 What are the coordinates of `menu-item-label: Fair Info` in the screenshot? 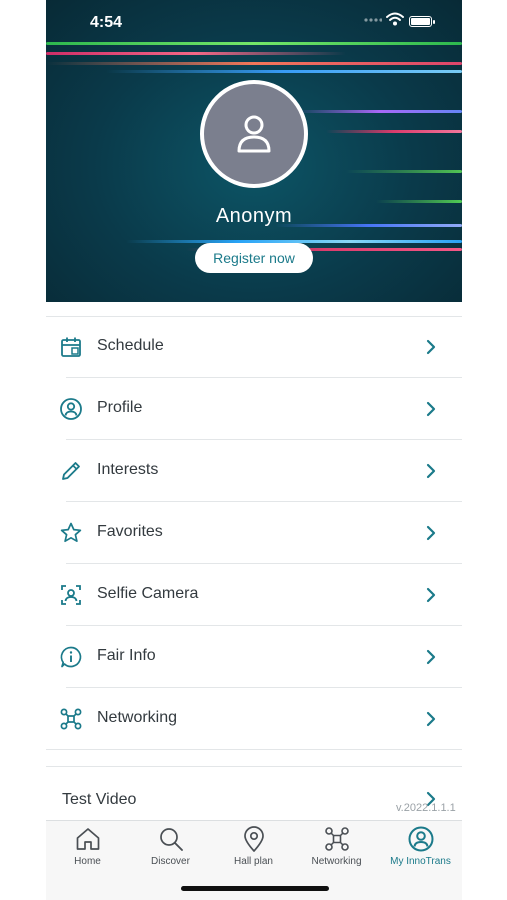 It's located at (126, 655).